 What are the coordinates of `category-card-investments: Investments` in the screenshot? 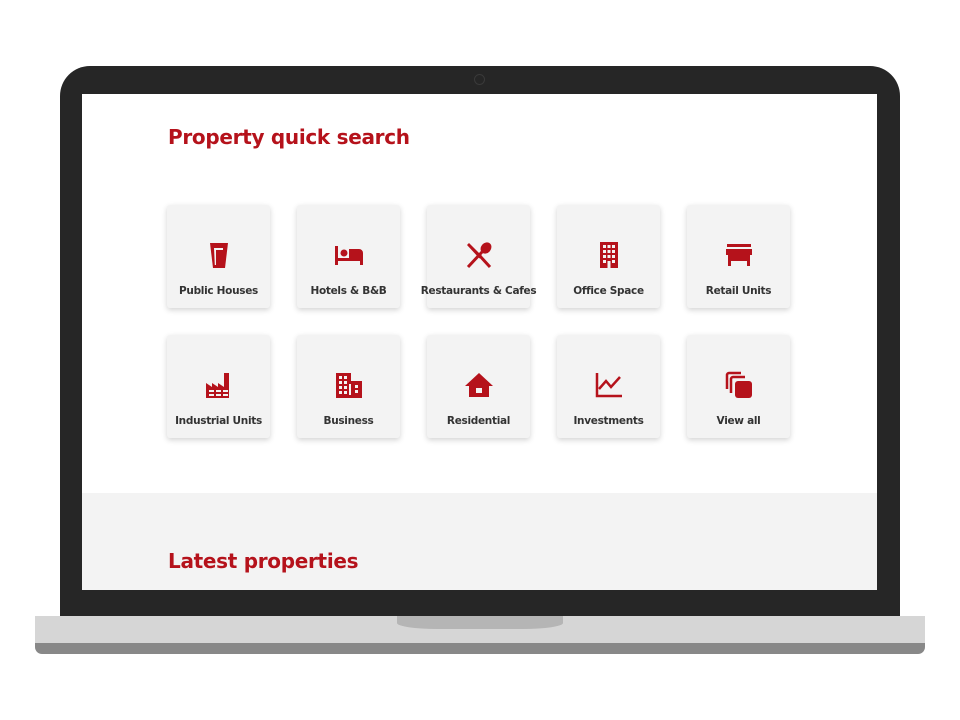 It's located at (608, 386).